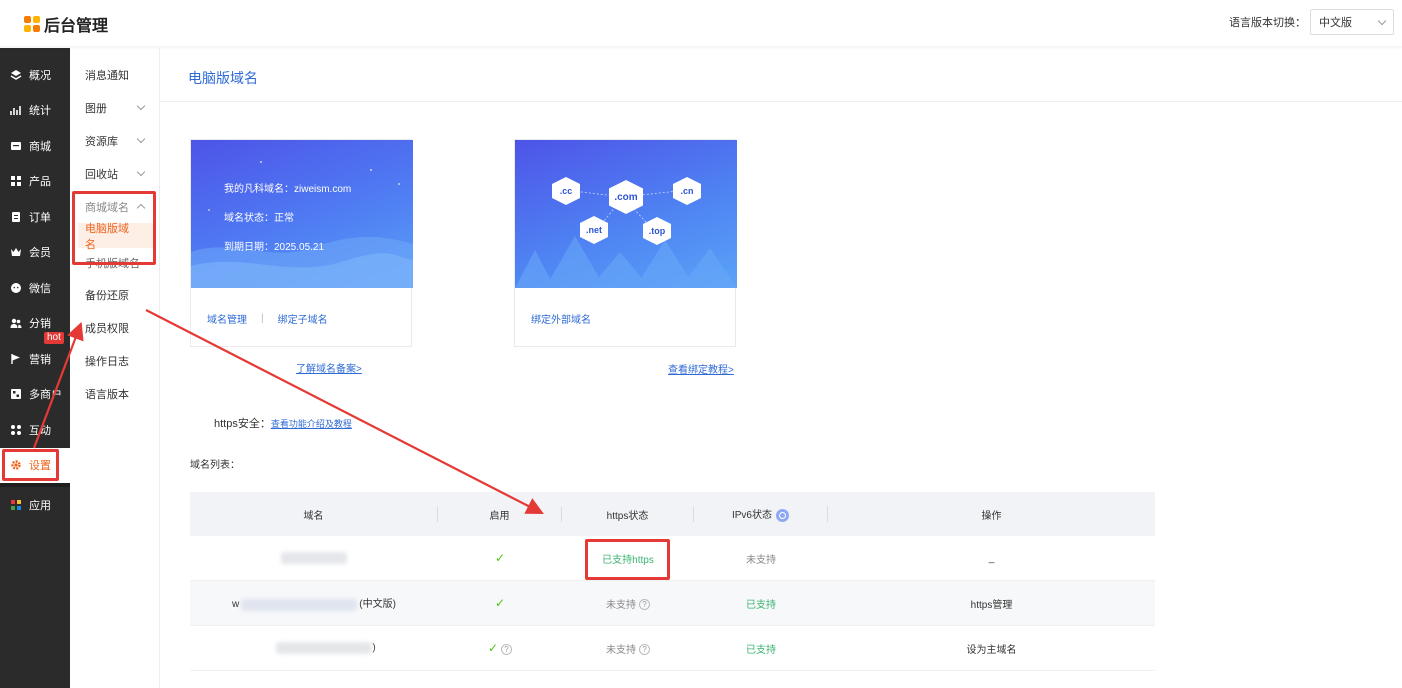 The height and width of the screenshot is (688, 1402). I want to click on store-icon, so click(16, 146).